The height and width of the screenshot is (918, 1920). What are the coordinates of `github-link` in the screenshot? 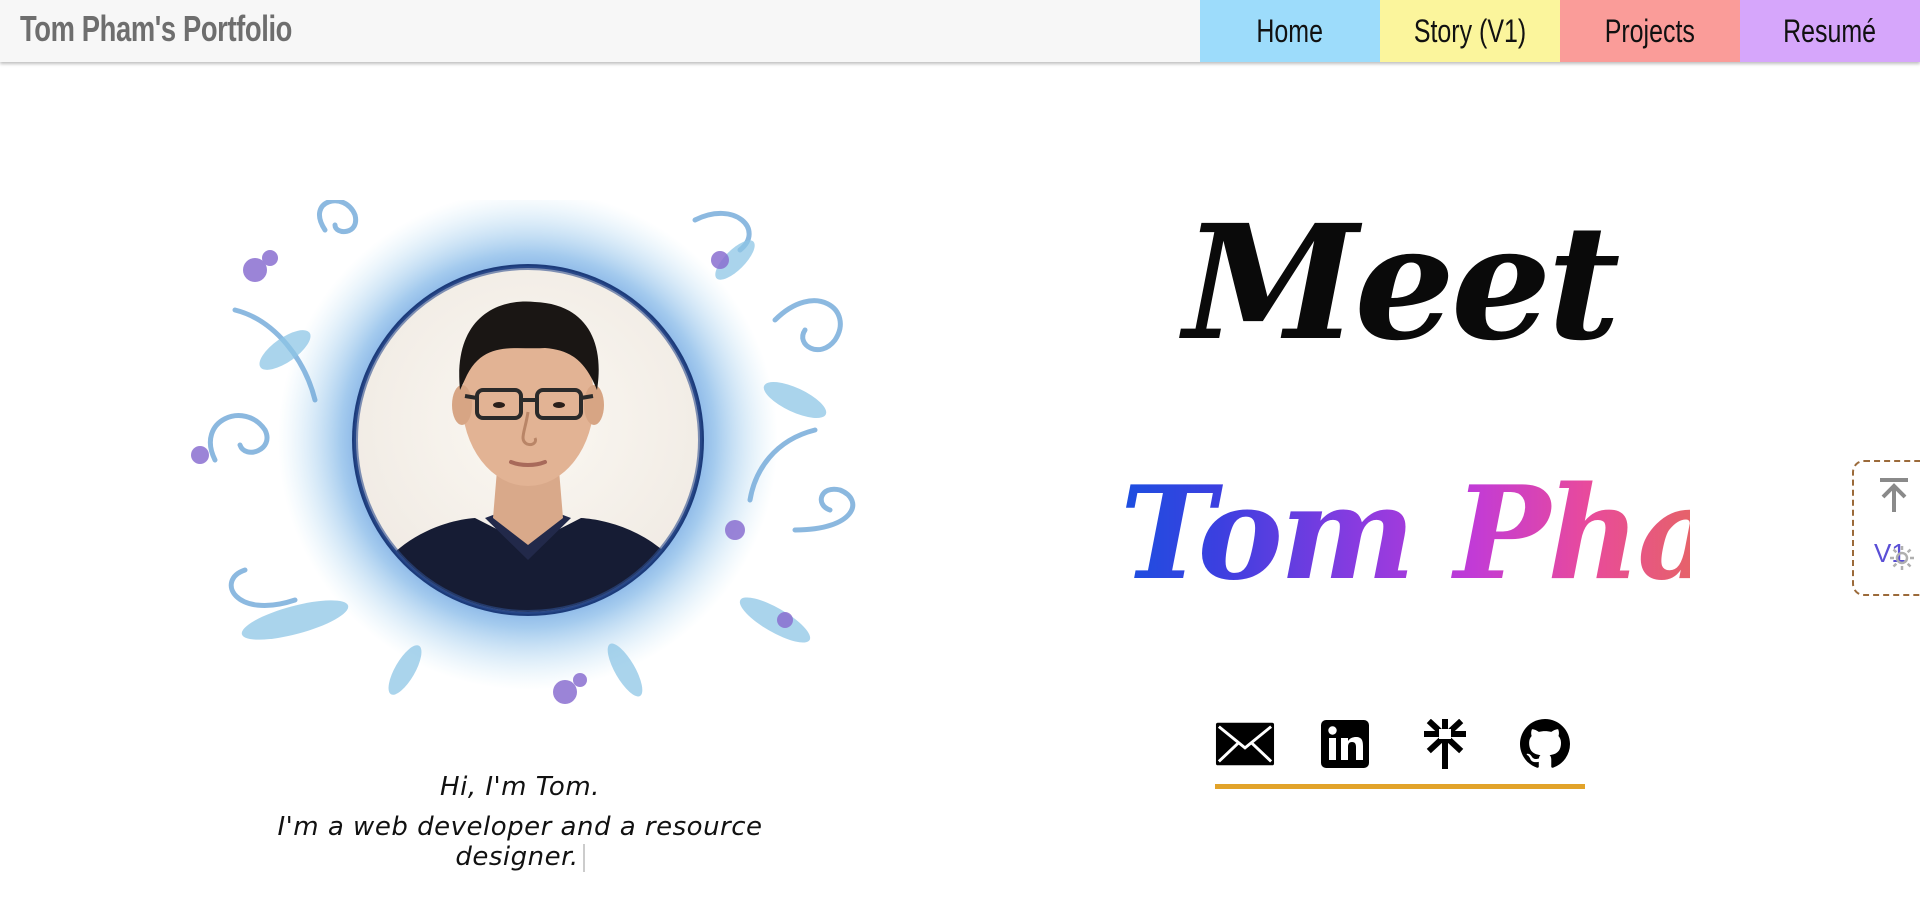 It's located at (1545, 744).